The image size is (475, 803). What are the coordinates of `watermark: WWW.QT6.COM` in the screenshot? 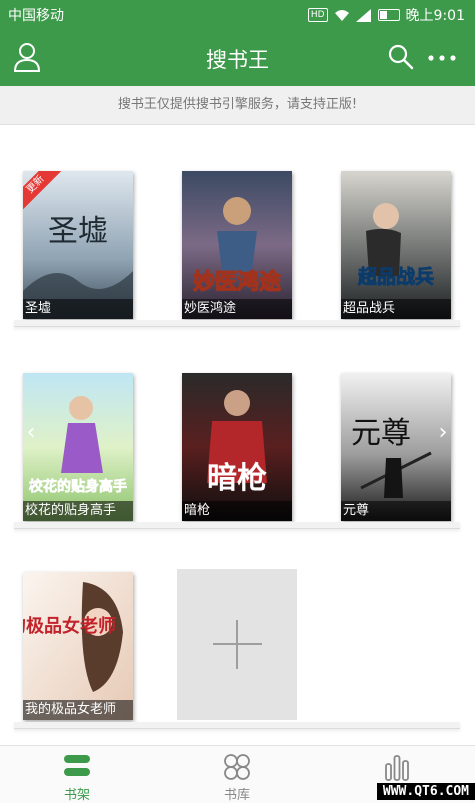 It's located at (425, 791).